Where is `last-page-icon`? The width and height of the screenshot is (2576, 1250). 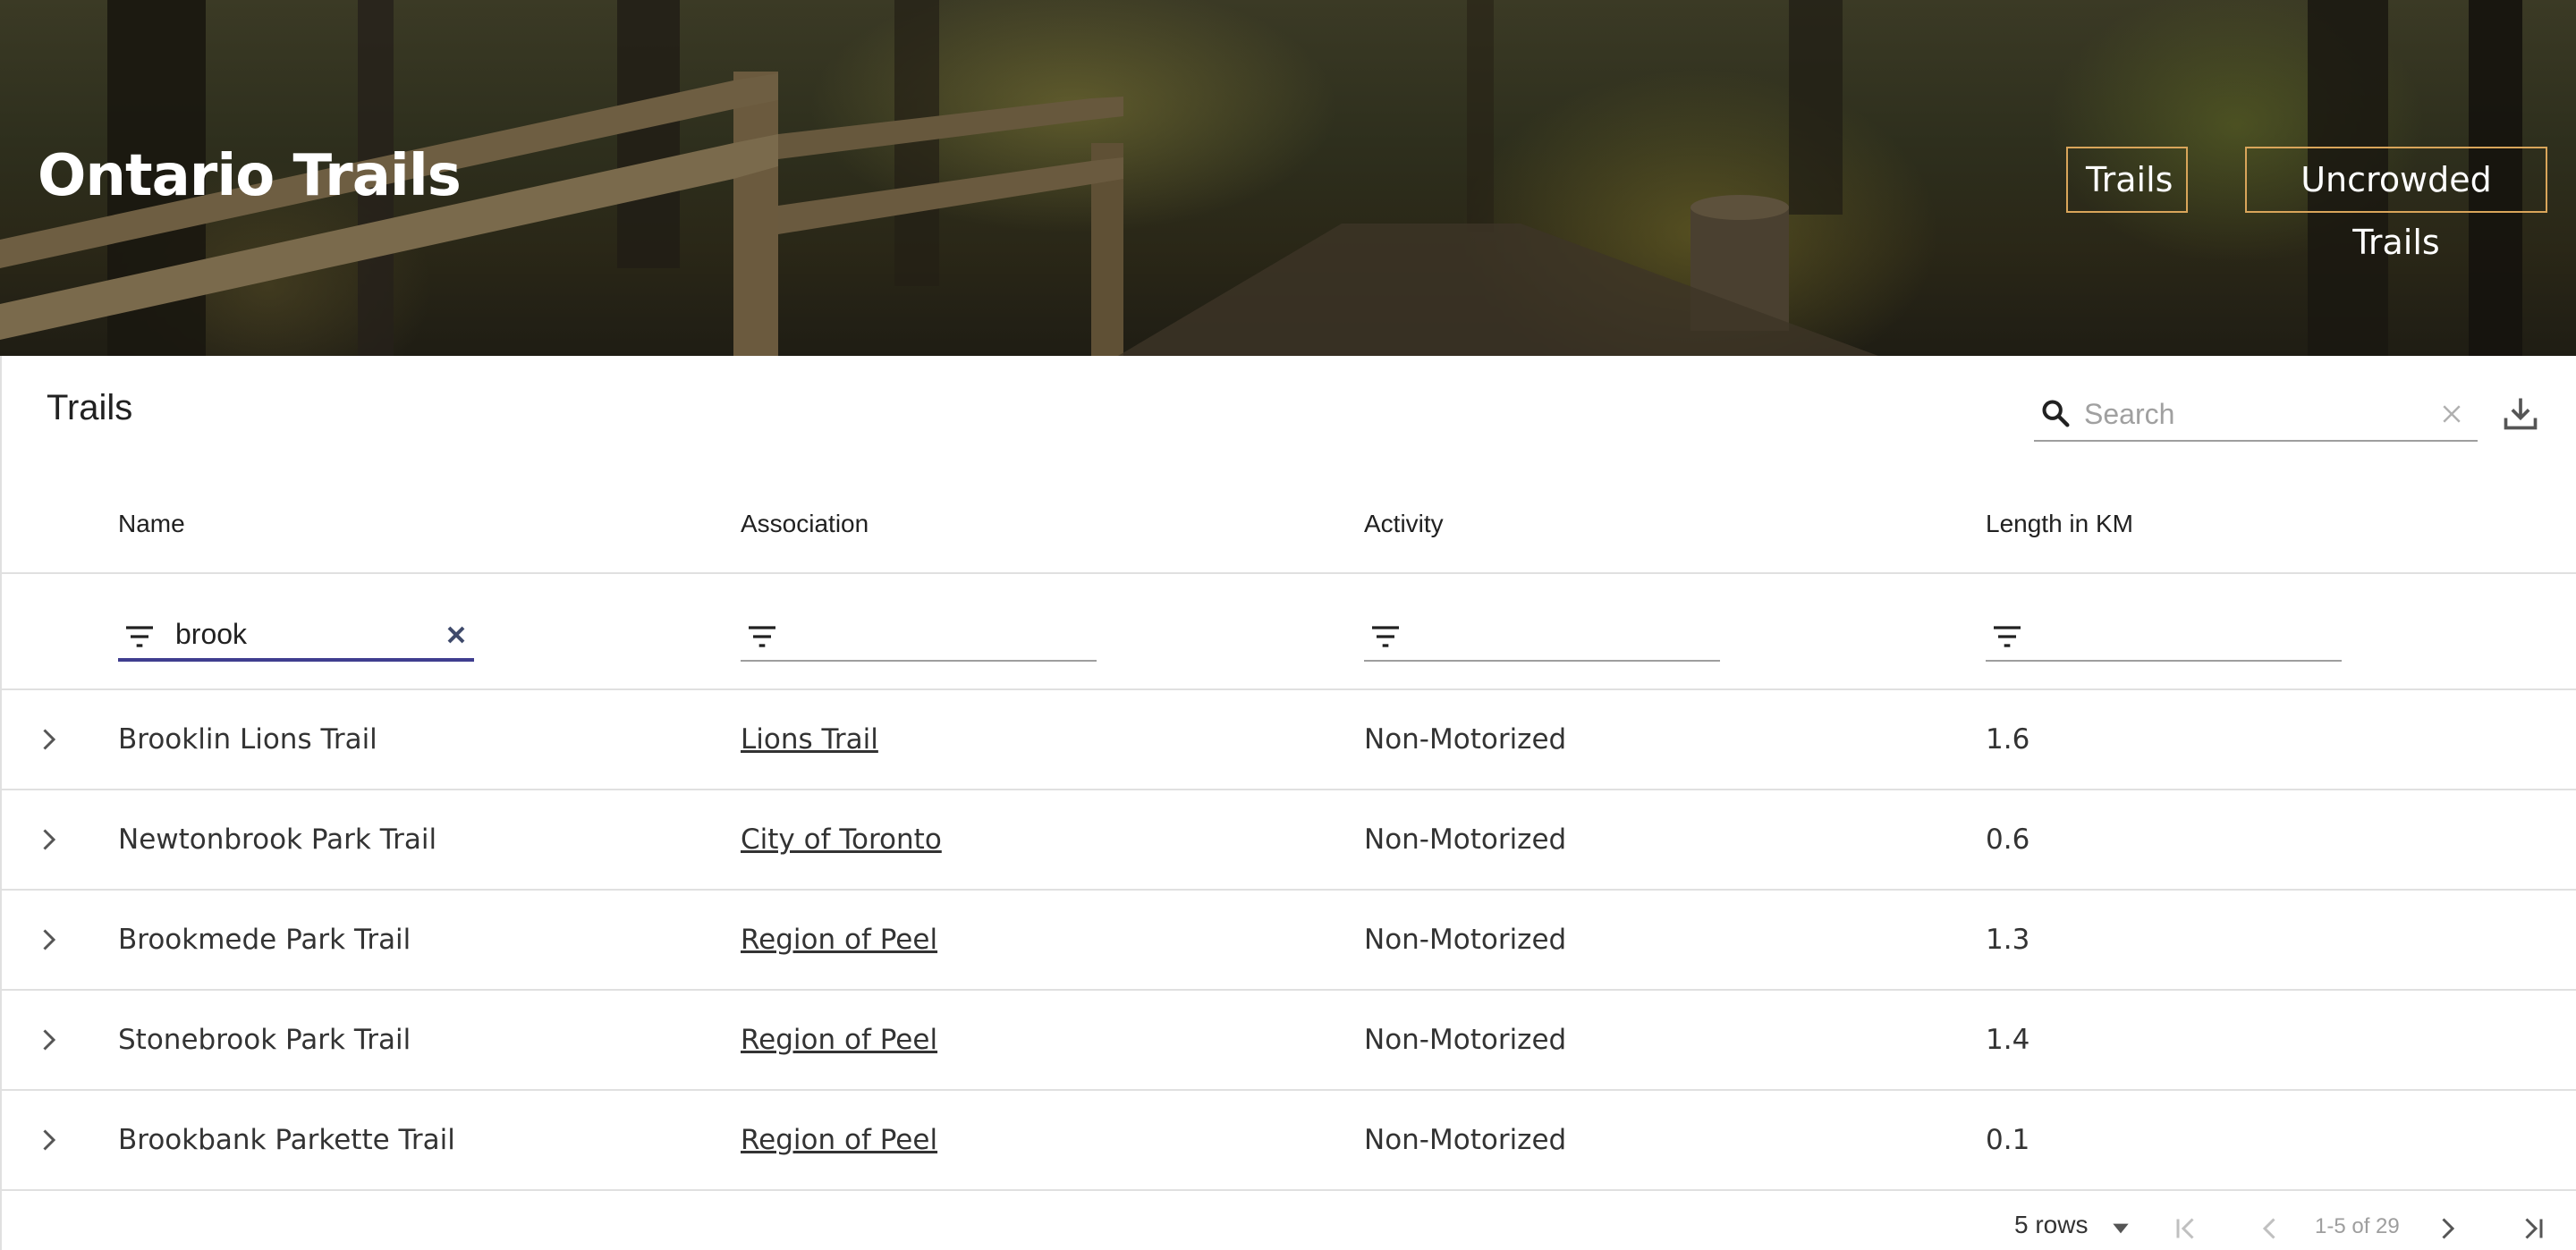
last-page-icon is located at coordinates (2533, 1228).